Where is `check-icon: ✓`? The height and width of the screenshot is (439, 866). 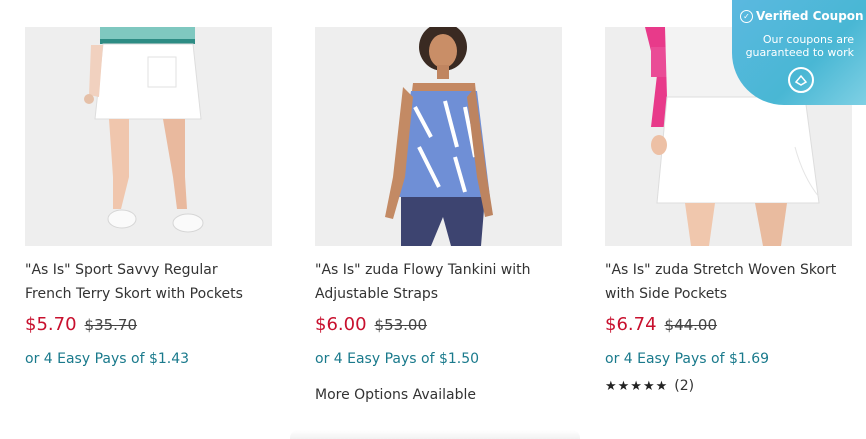
check-icon: ✓ is located at coordinates (746, 16).